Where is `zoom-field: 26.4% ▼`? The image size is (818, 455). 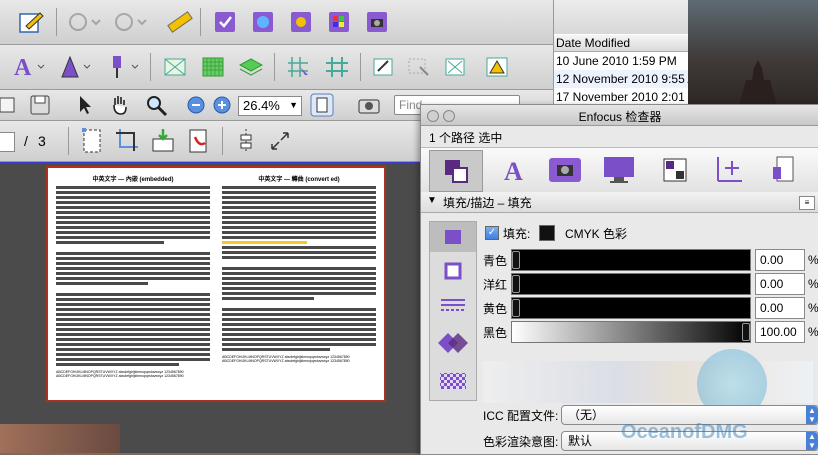 zoom-field: 26.4% ▼ is located at coordinates (270, 106).